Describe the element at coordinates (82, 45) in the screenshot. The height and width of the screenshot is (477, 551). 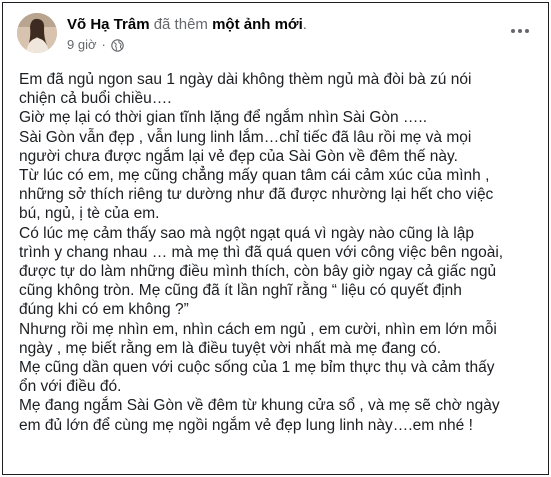
I see `post-timestamp: 9 giờ` at that location.